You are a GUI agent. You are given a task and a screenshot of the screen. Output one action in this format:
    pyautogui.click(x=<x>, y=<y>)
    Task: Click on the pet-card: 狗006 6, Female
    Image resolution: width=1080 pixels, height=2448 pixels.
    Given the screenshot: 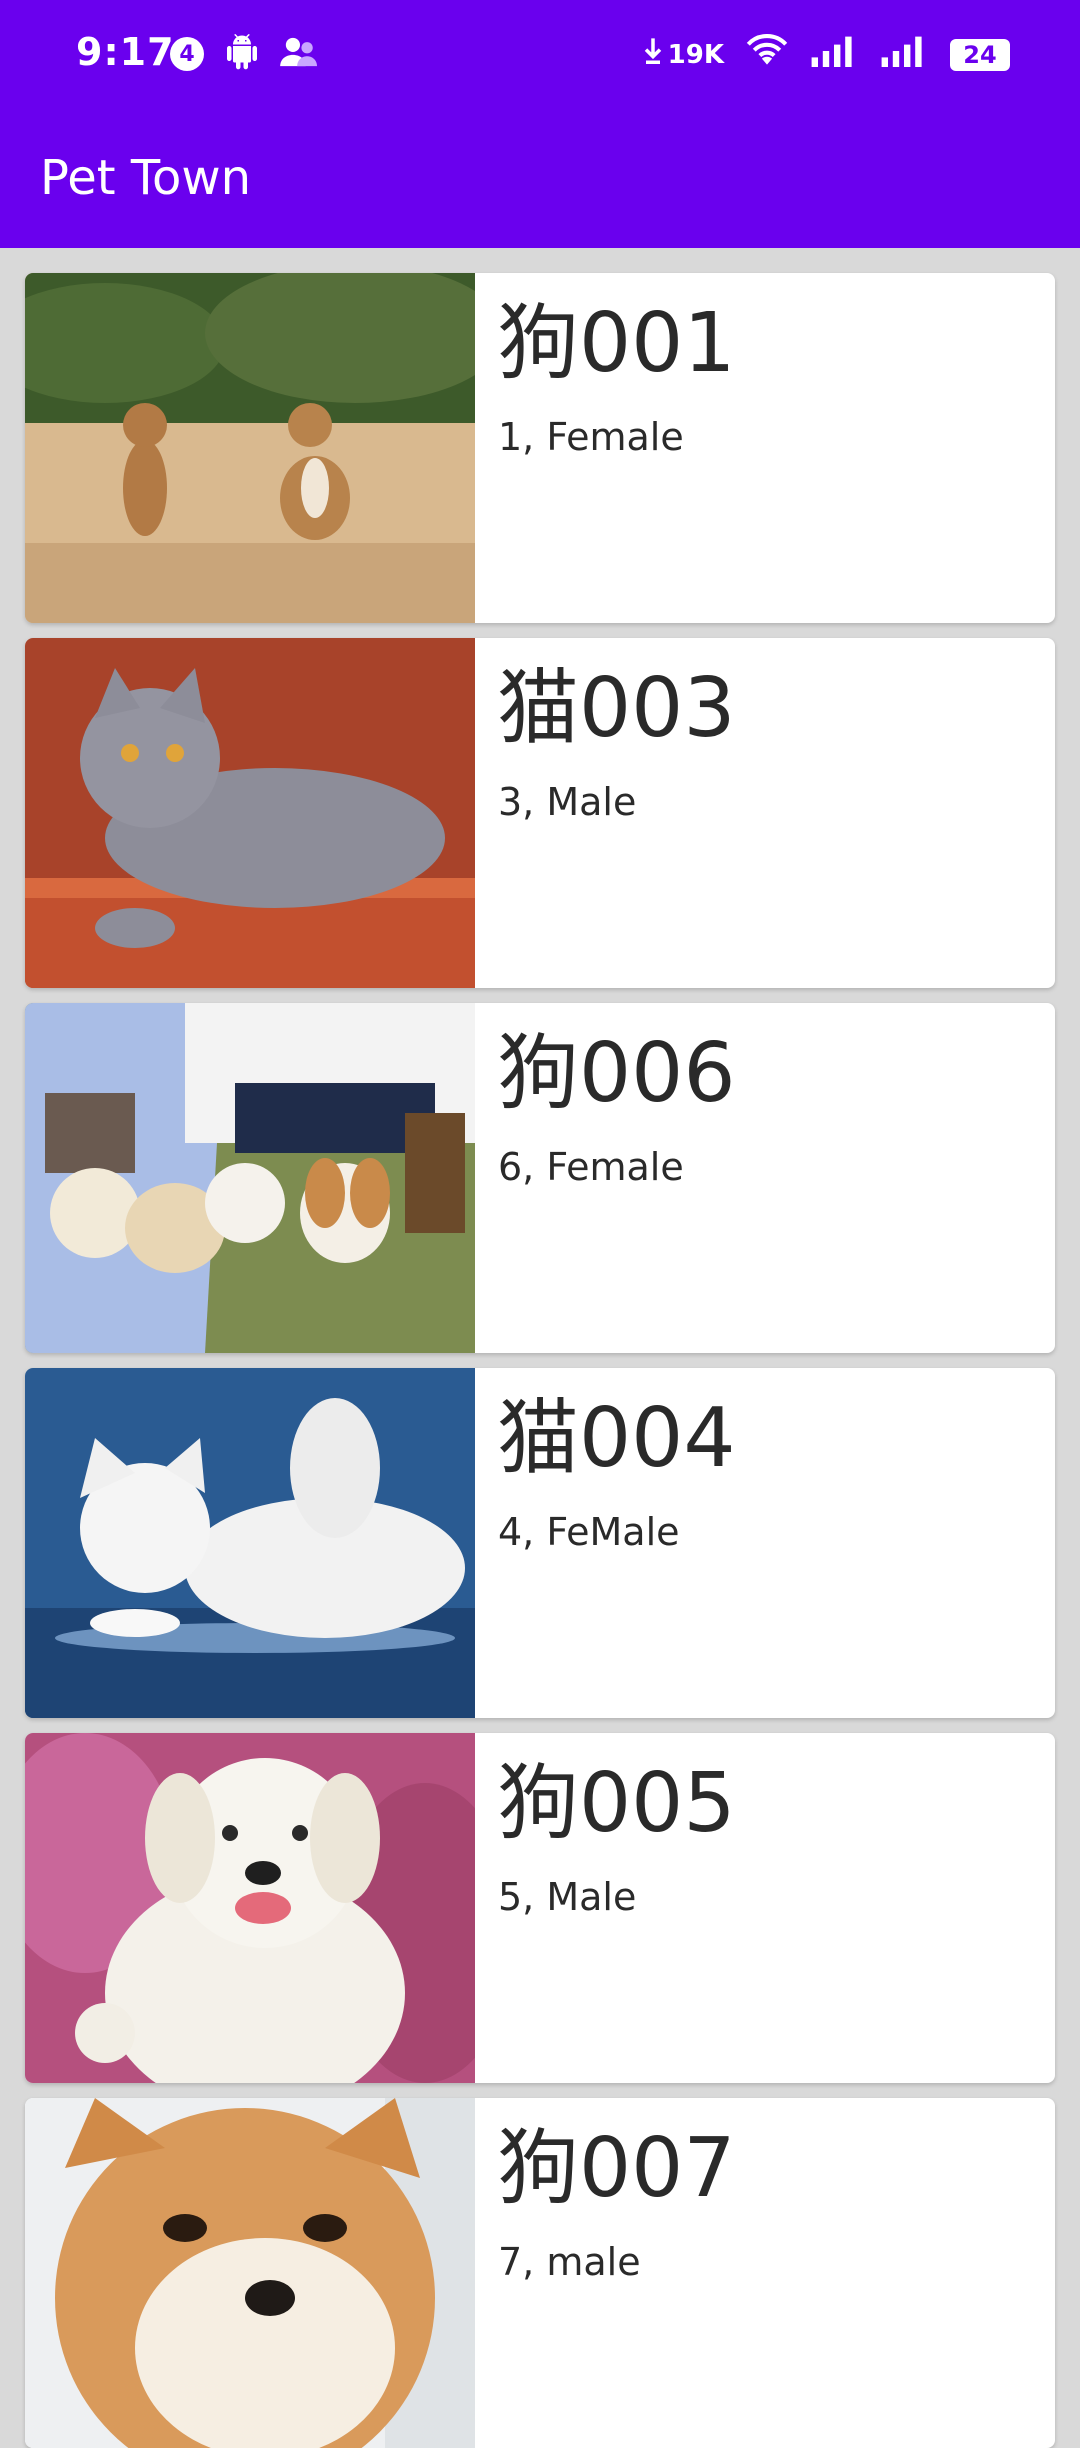 What is the action you would take?
    pyautogui.click(x=540, y=1178)
    